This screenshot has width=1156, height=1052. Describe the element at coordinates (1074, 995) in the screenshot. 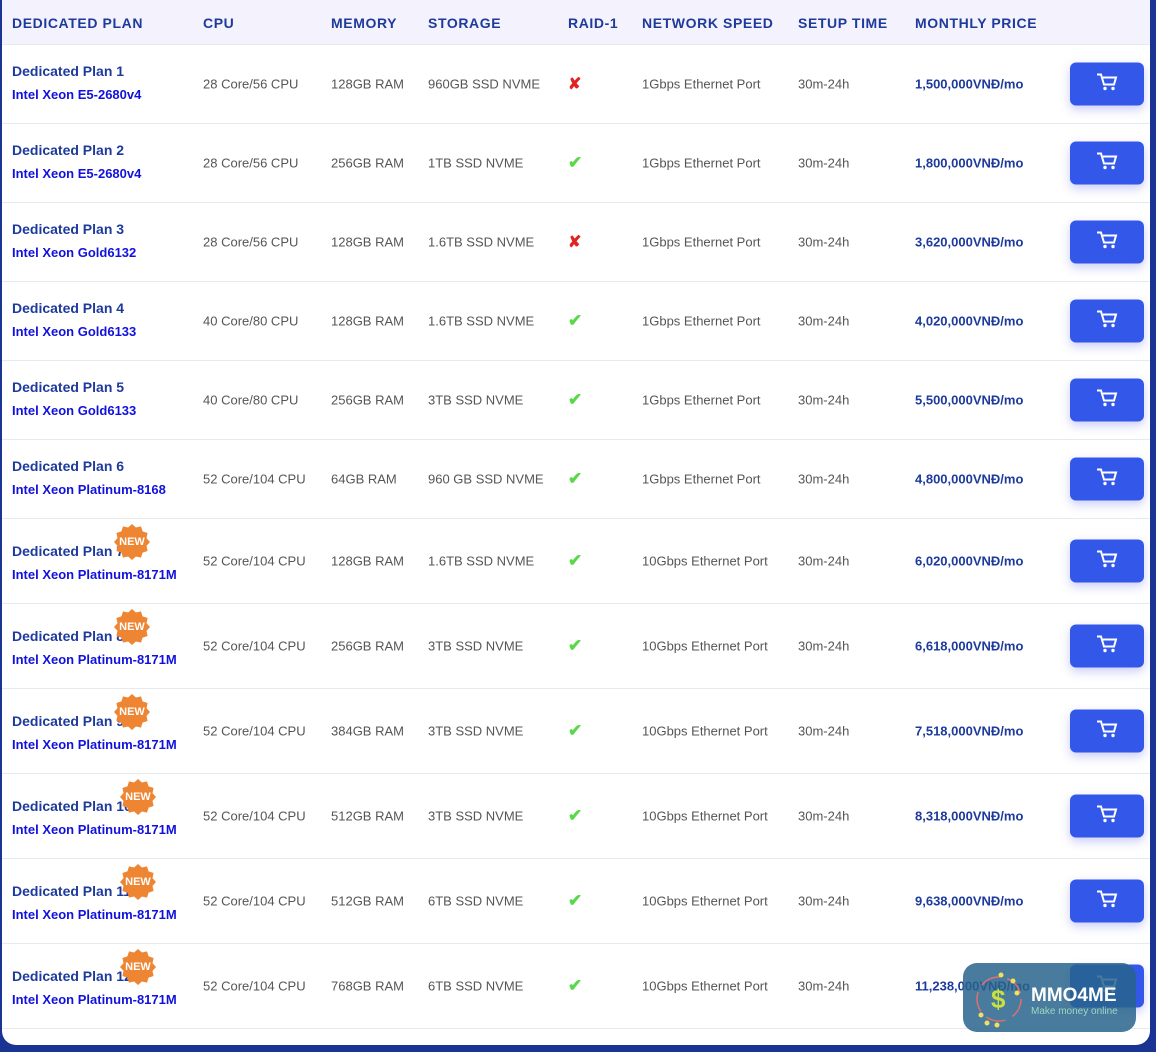

I see `watermark-title: MMO4ME` at that location.